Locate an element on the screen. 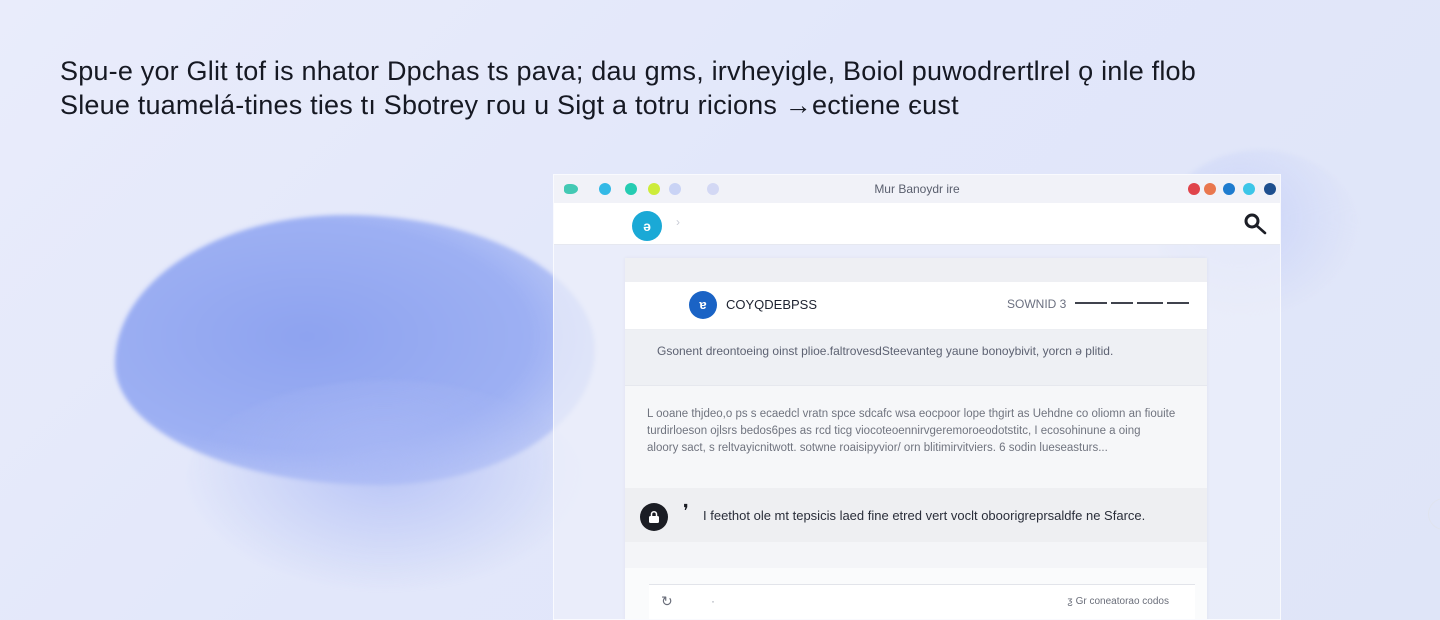  send-hint: ƺ Gr coneatorao codos is located at coordinates (1118, 601).